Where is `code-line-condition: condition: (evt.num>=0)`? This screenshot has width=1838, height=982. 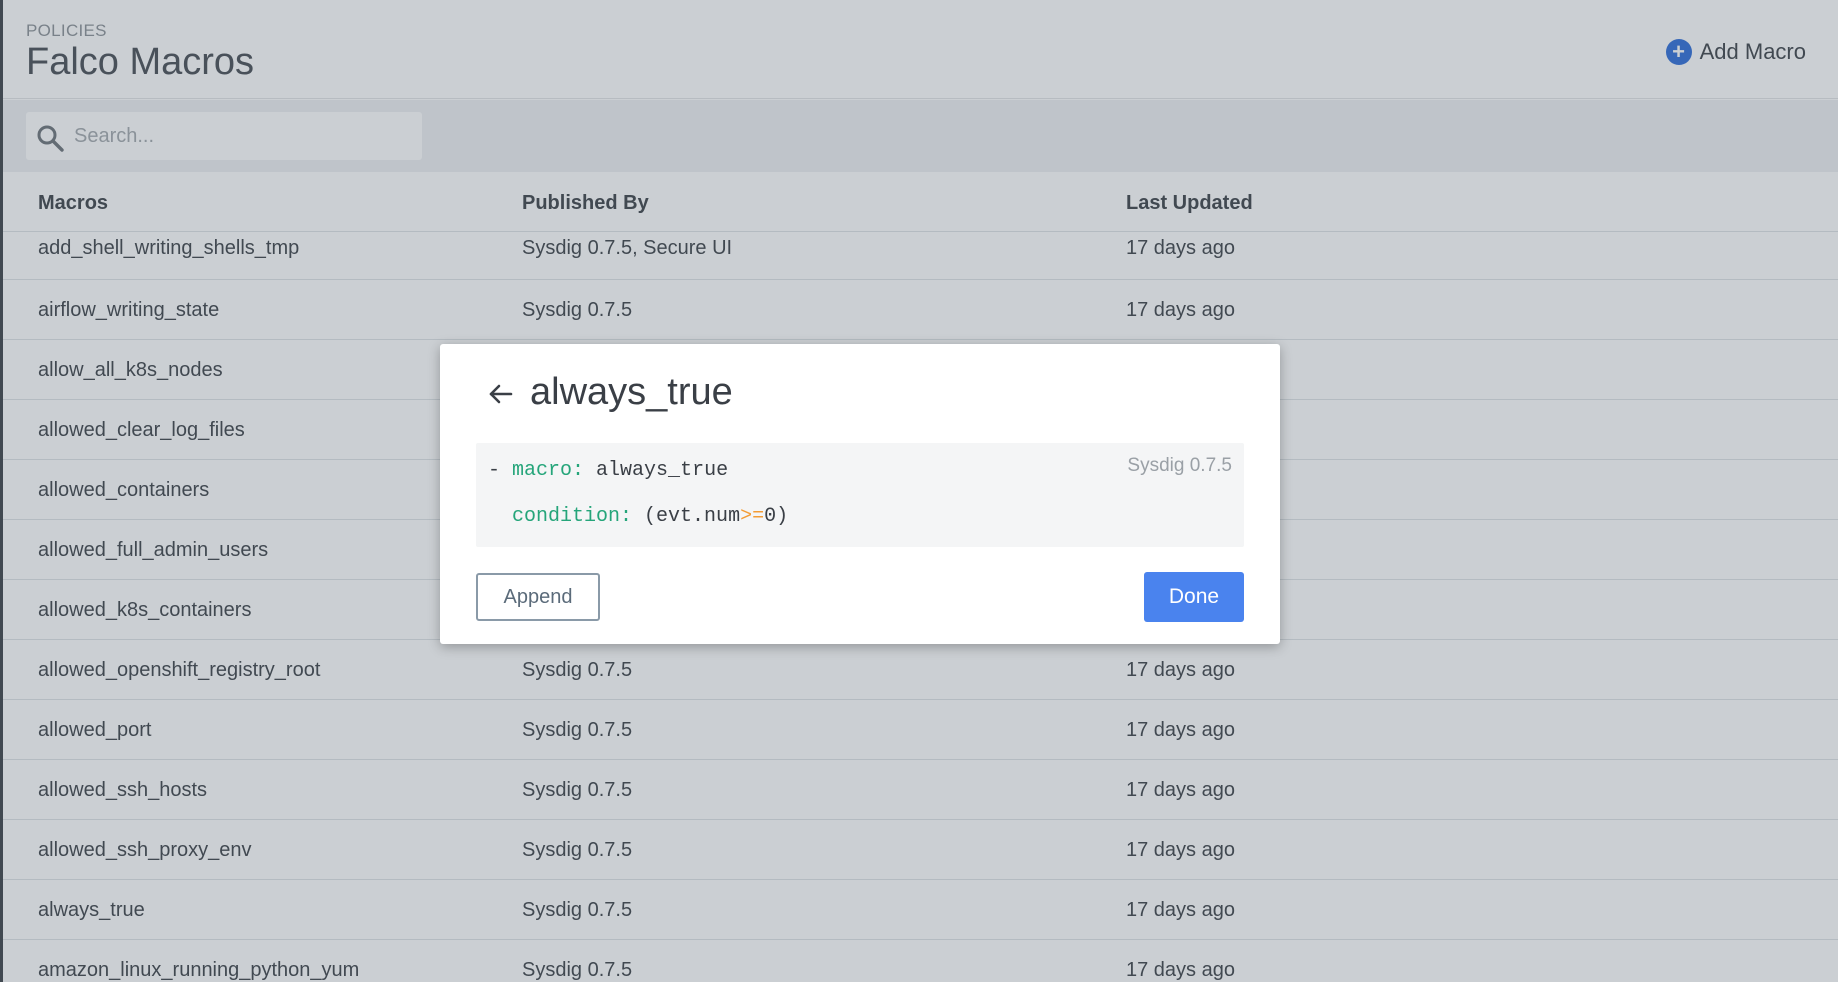 code-line-condition: condition: (evt.num>=0) is located at coordinates (638, 516).